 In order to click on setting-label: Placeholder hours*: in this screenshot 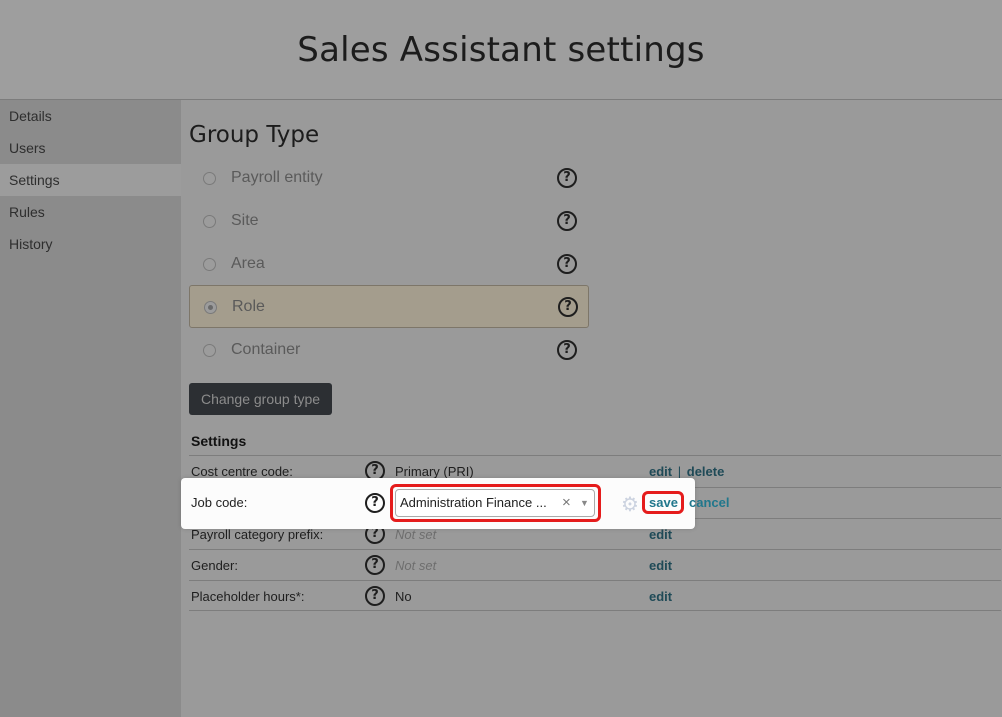, I will do `click(248, 596)`.